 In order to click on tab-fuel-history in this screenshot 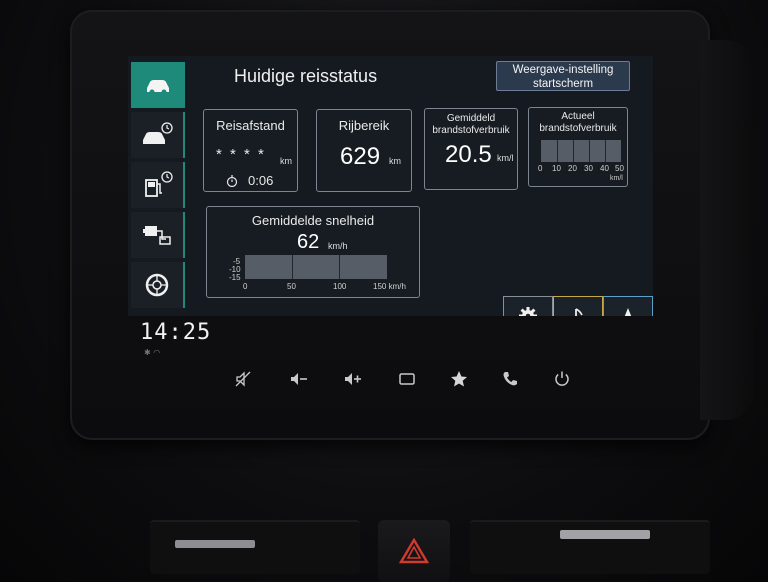, I will do `click(158, 185)`.